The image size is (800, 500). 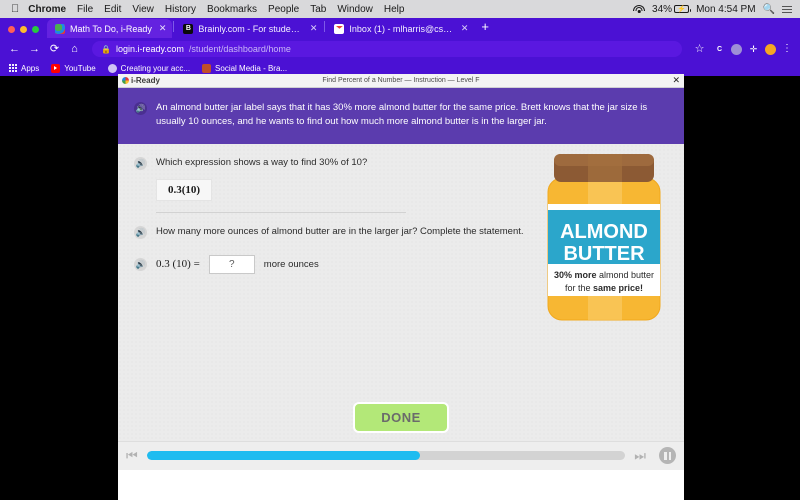 I want to click on gmail-favicon, so click(x=339, y=28).